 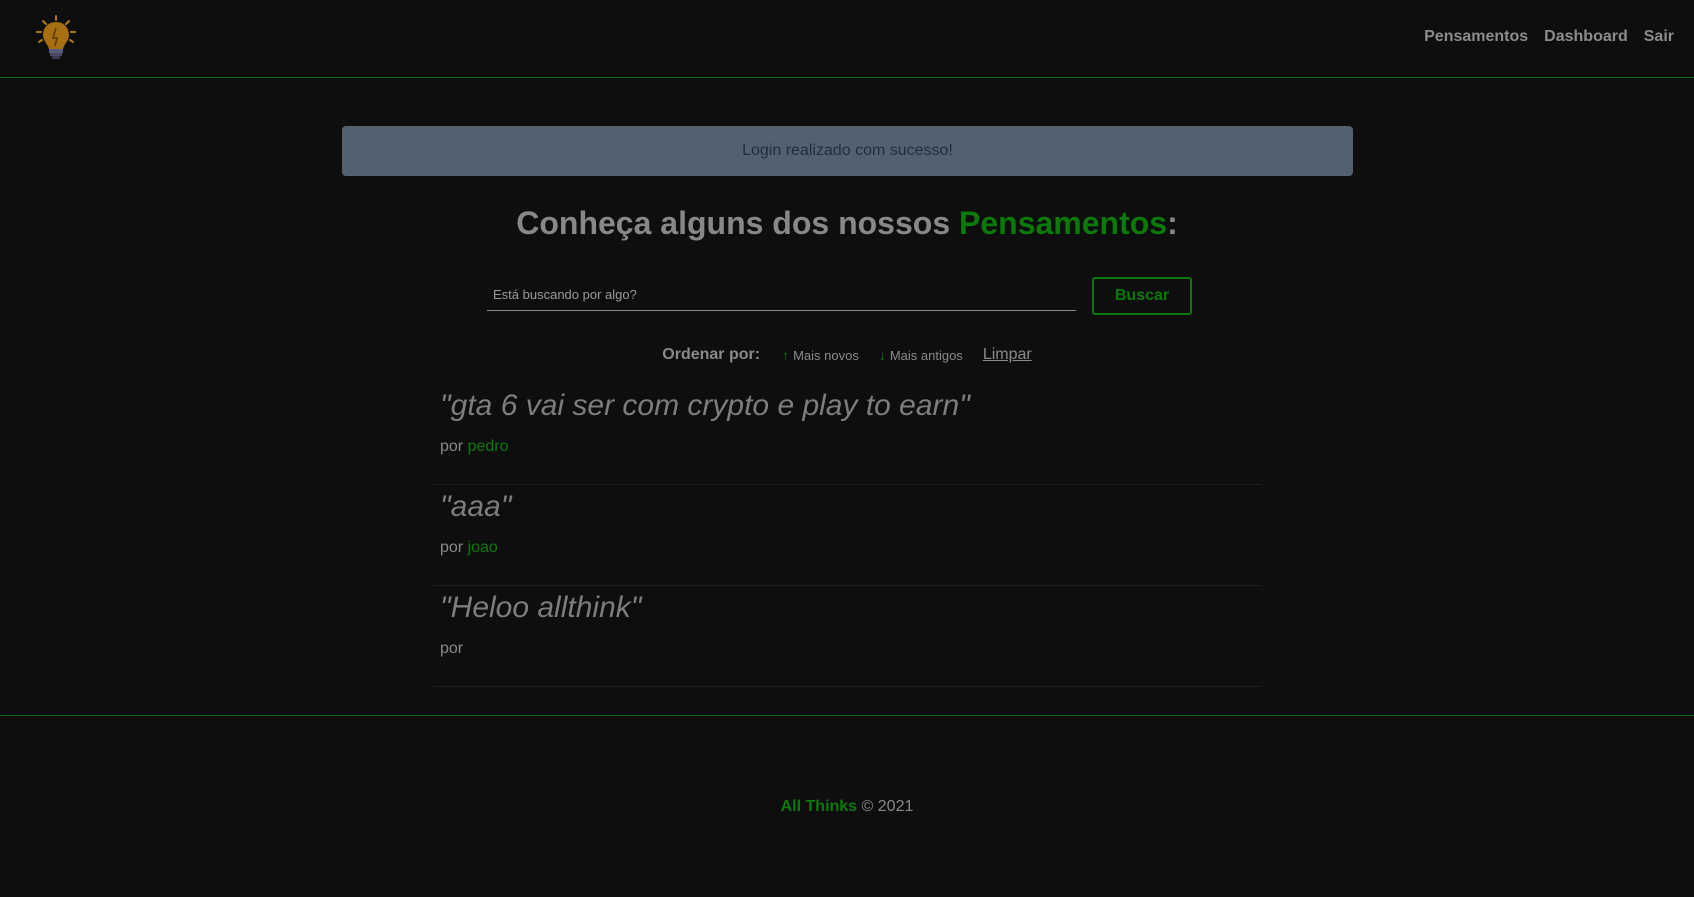 What do you see at coordinates (1476, 37) in the screenshot?
I see `nav-link-pensamentos: Pensamentos` at bounding box center [1476, 37].